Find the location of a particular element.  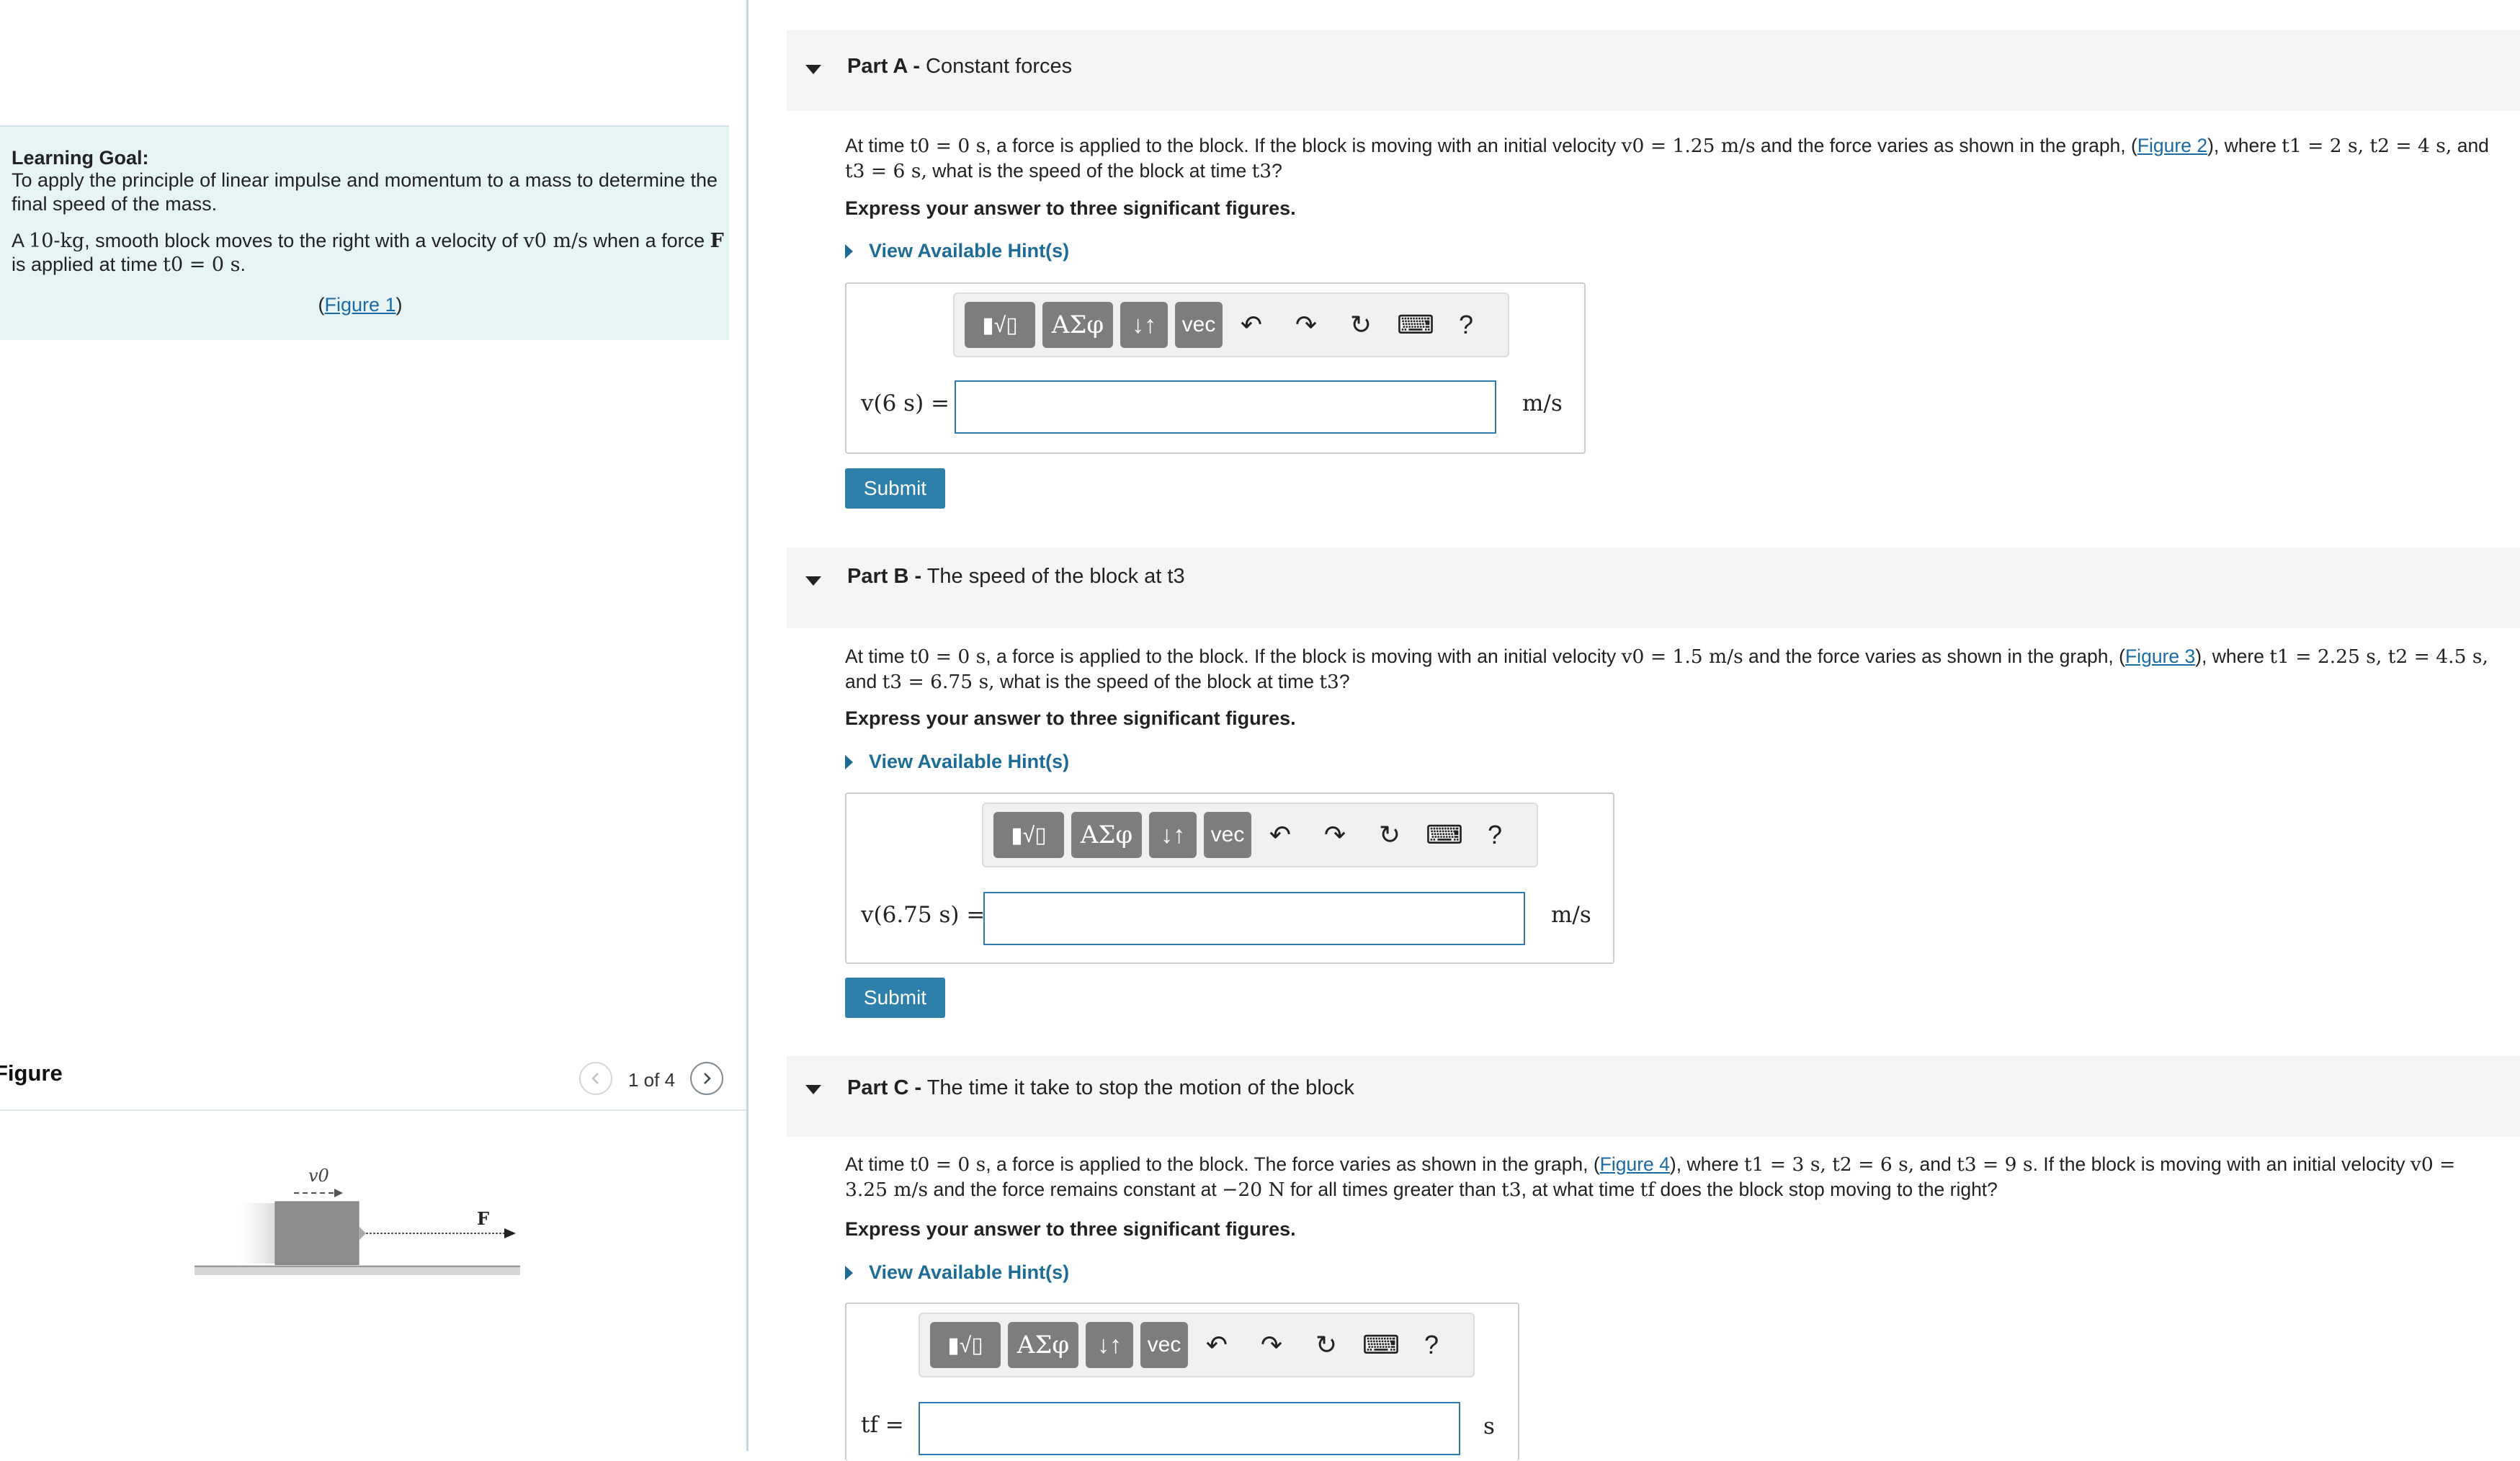

part-b-submit-button: Submit is located at coordinates (895, 998).